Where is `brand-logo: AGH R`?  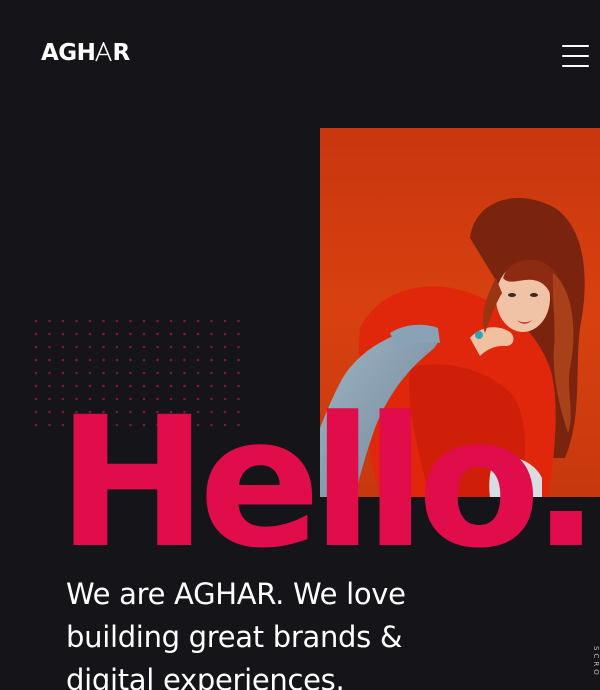 brand-logo: AGH R is located at coordinates (85, 53).